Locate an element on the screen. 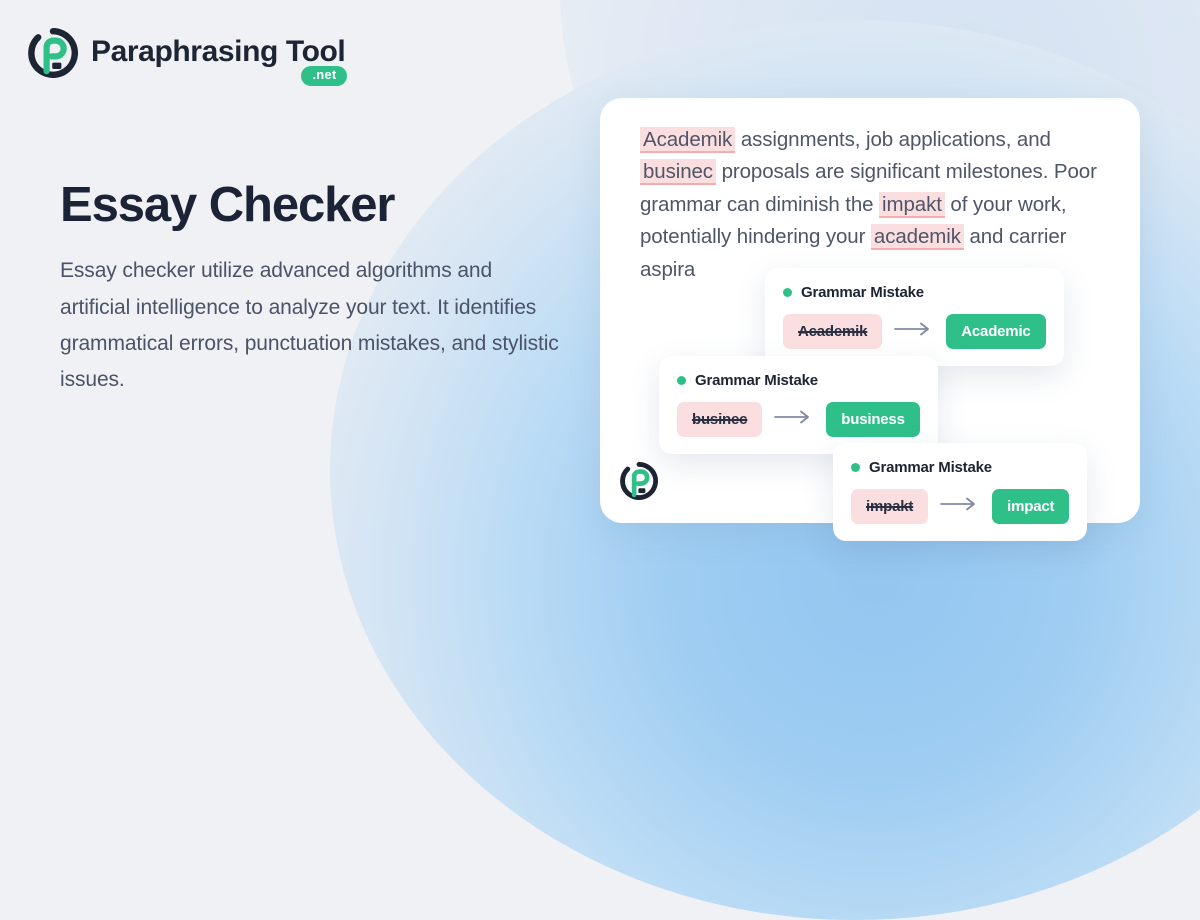 The image size is (1200, 920). corrected-word-button: impact is located at coordinates (1031, 506).